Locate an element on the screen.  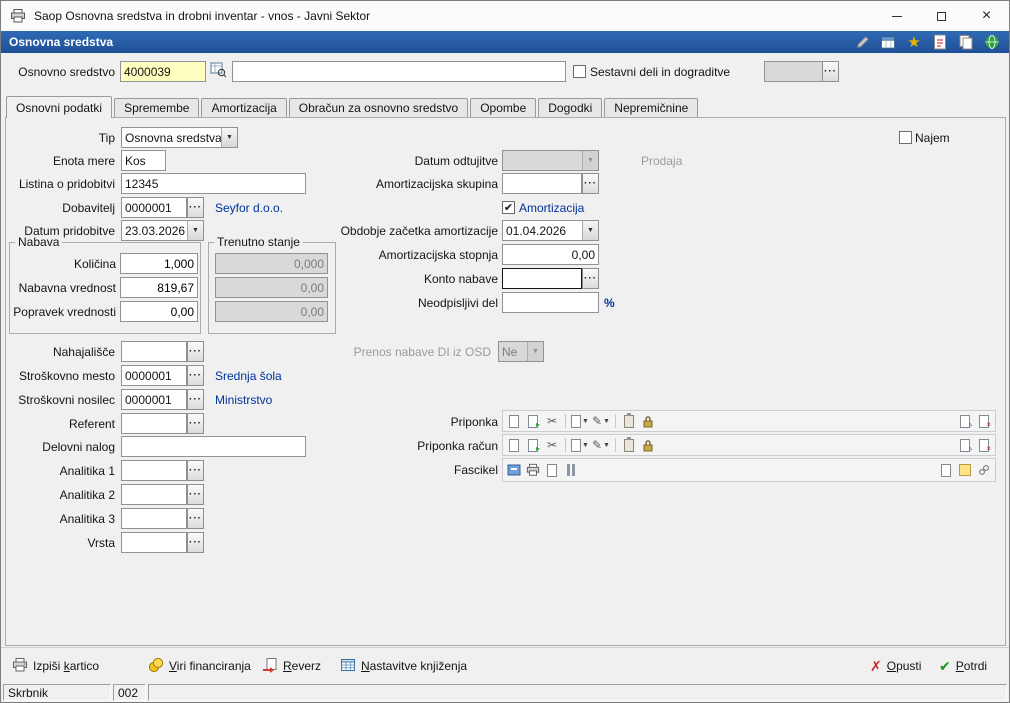
dobavitelj-link: Seyfor d.o.o. is located at coordinates (249, 207).